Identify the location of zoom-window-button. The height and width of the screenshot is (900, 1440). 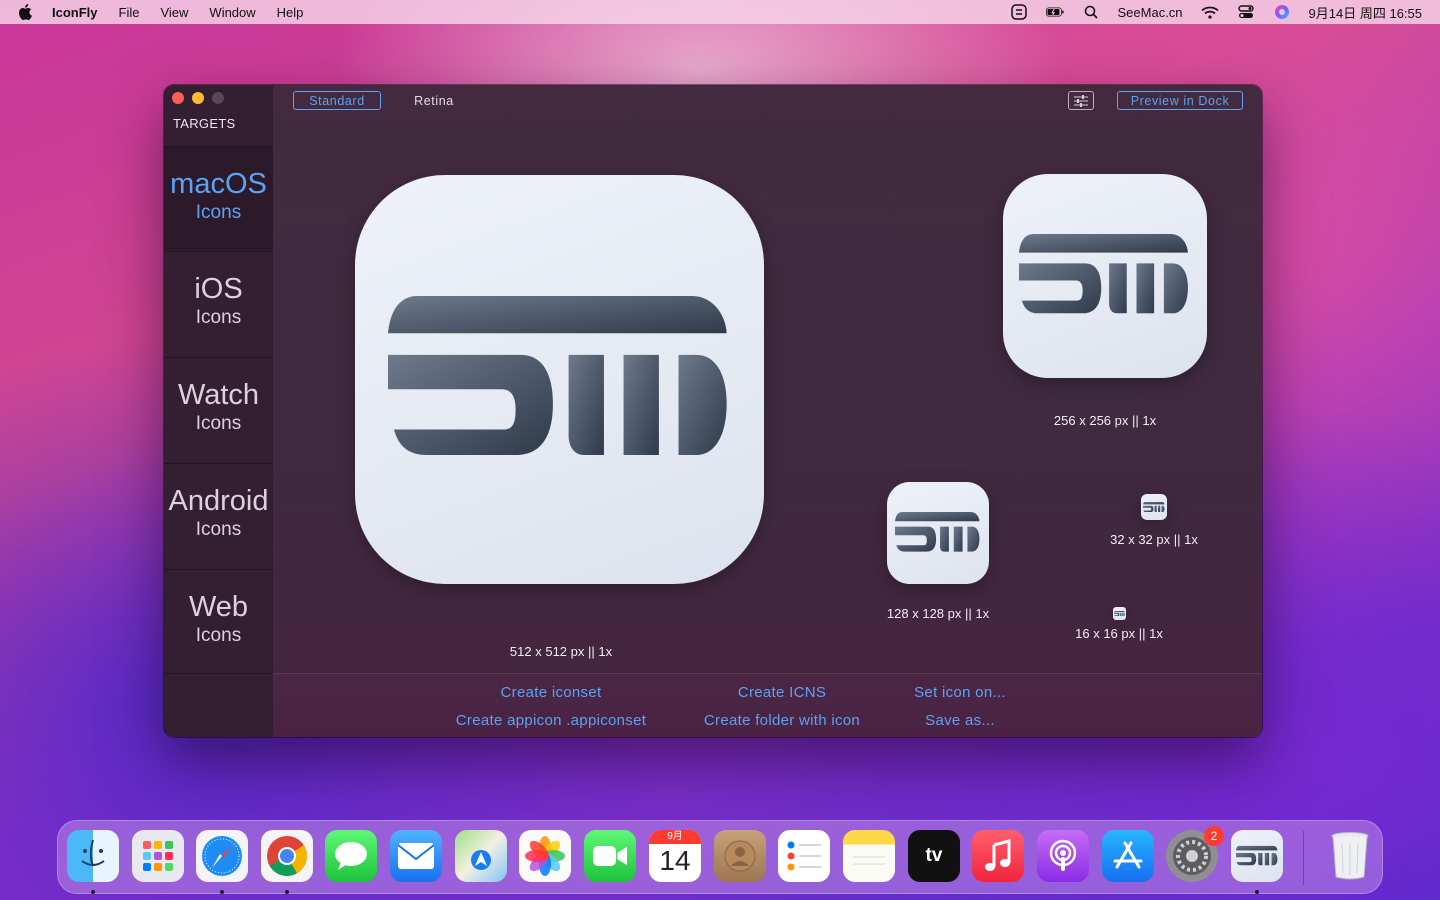
(218, 98).